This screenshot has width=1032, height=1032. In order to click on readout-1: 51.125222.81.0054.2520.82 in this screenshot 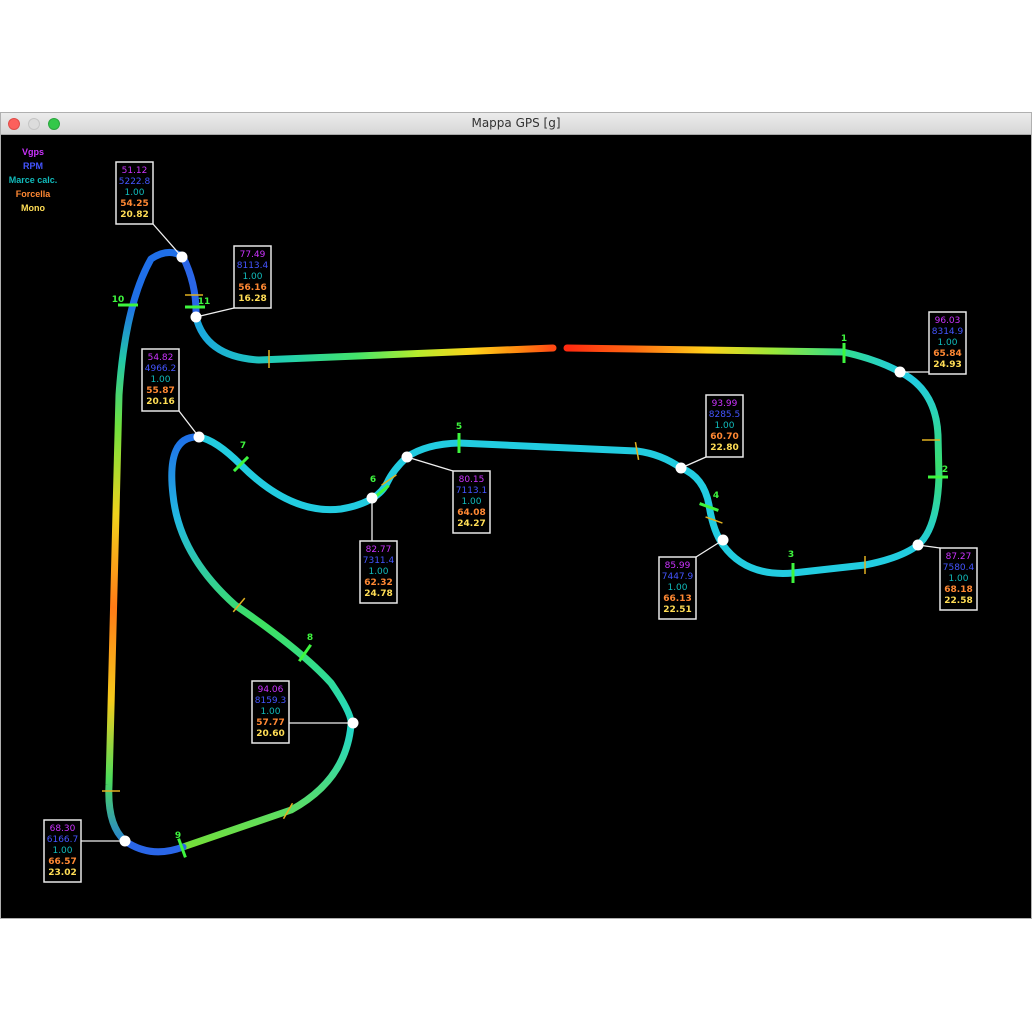, I will do `click(151, 212)`.